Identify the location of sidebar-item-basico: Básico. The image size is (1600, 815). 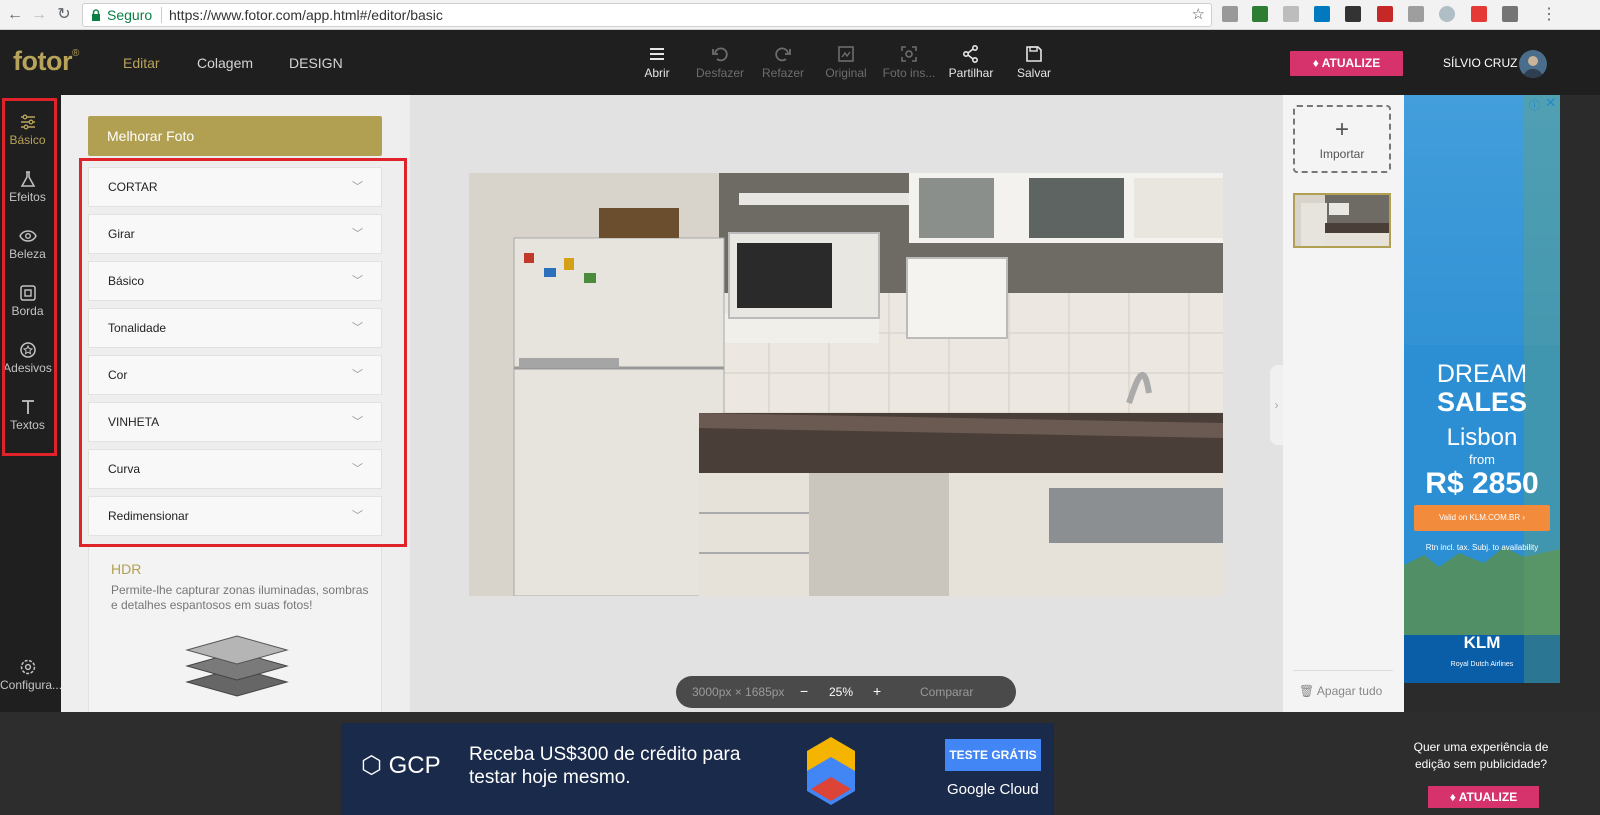
(27, 130).